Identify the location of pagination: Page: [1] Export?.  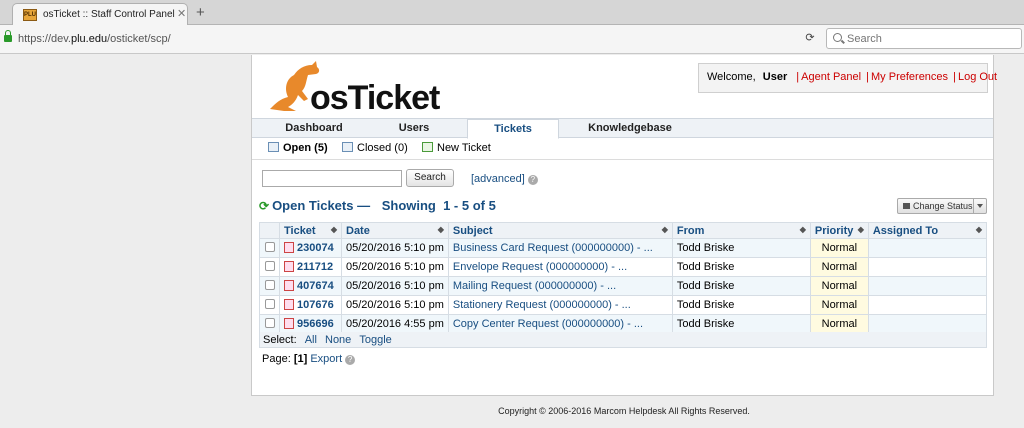
(309, 359).